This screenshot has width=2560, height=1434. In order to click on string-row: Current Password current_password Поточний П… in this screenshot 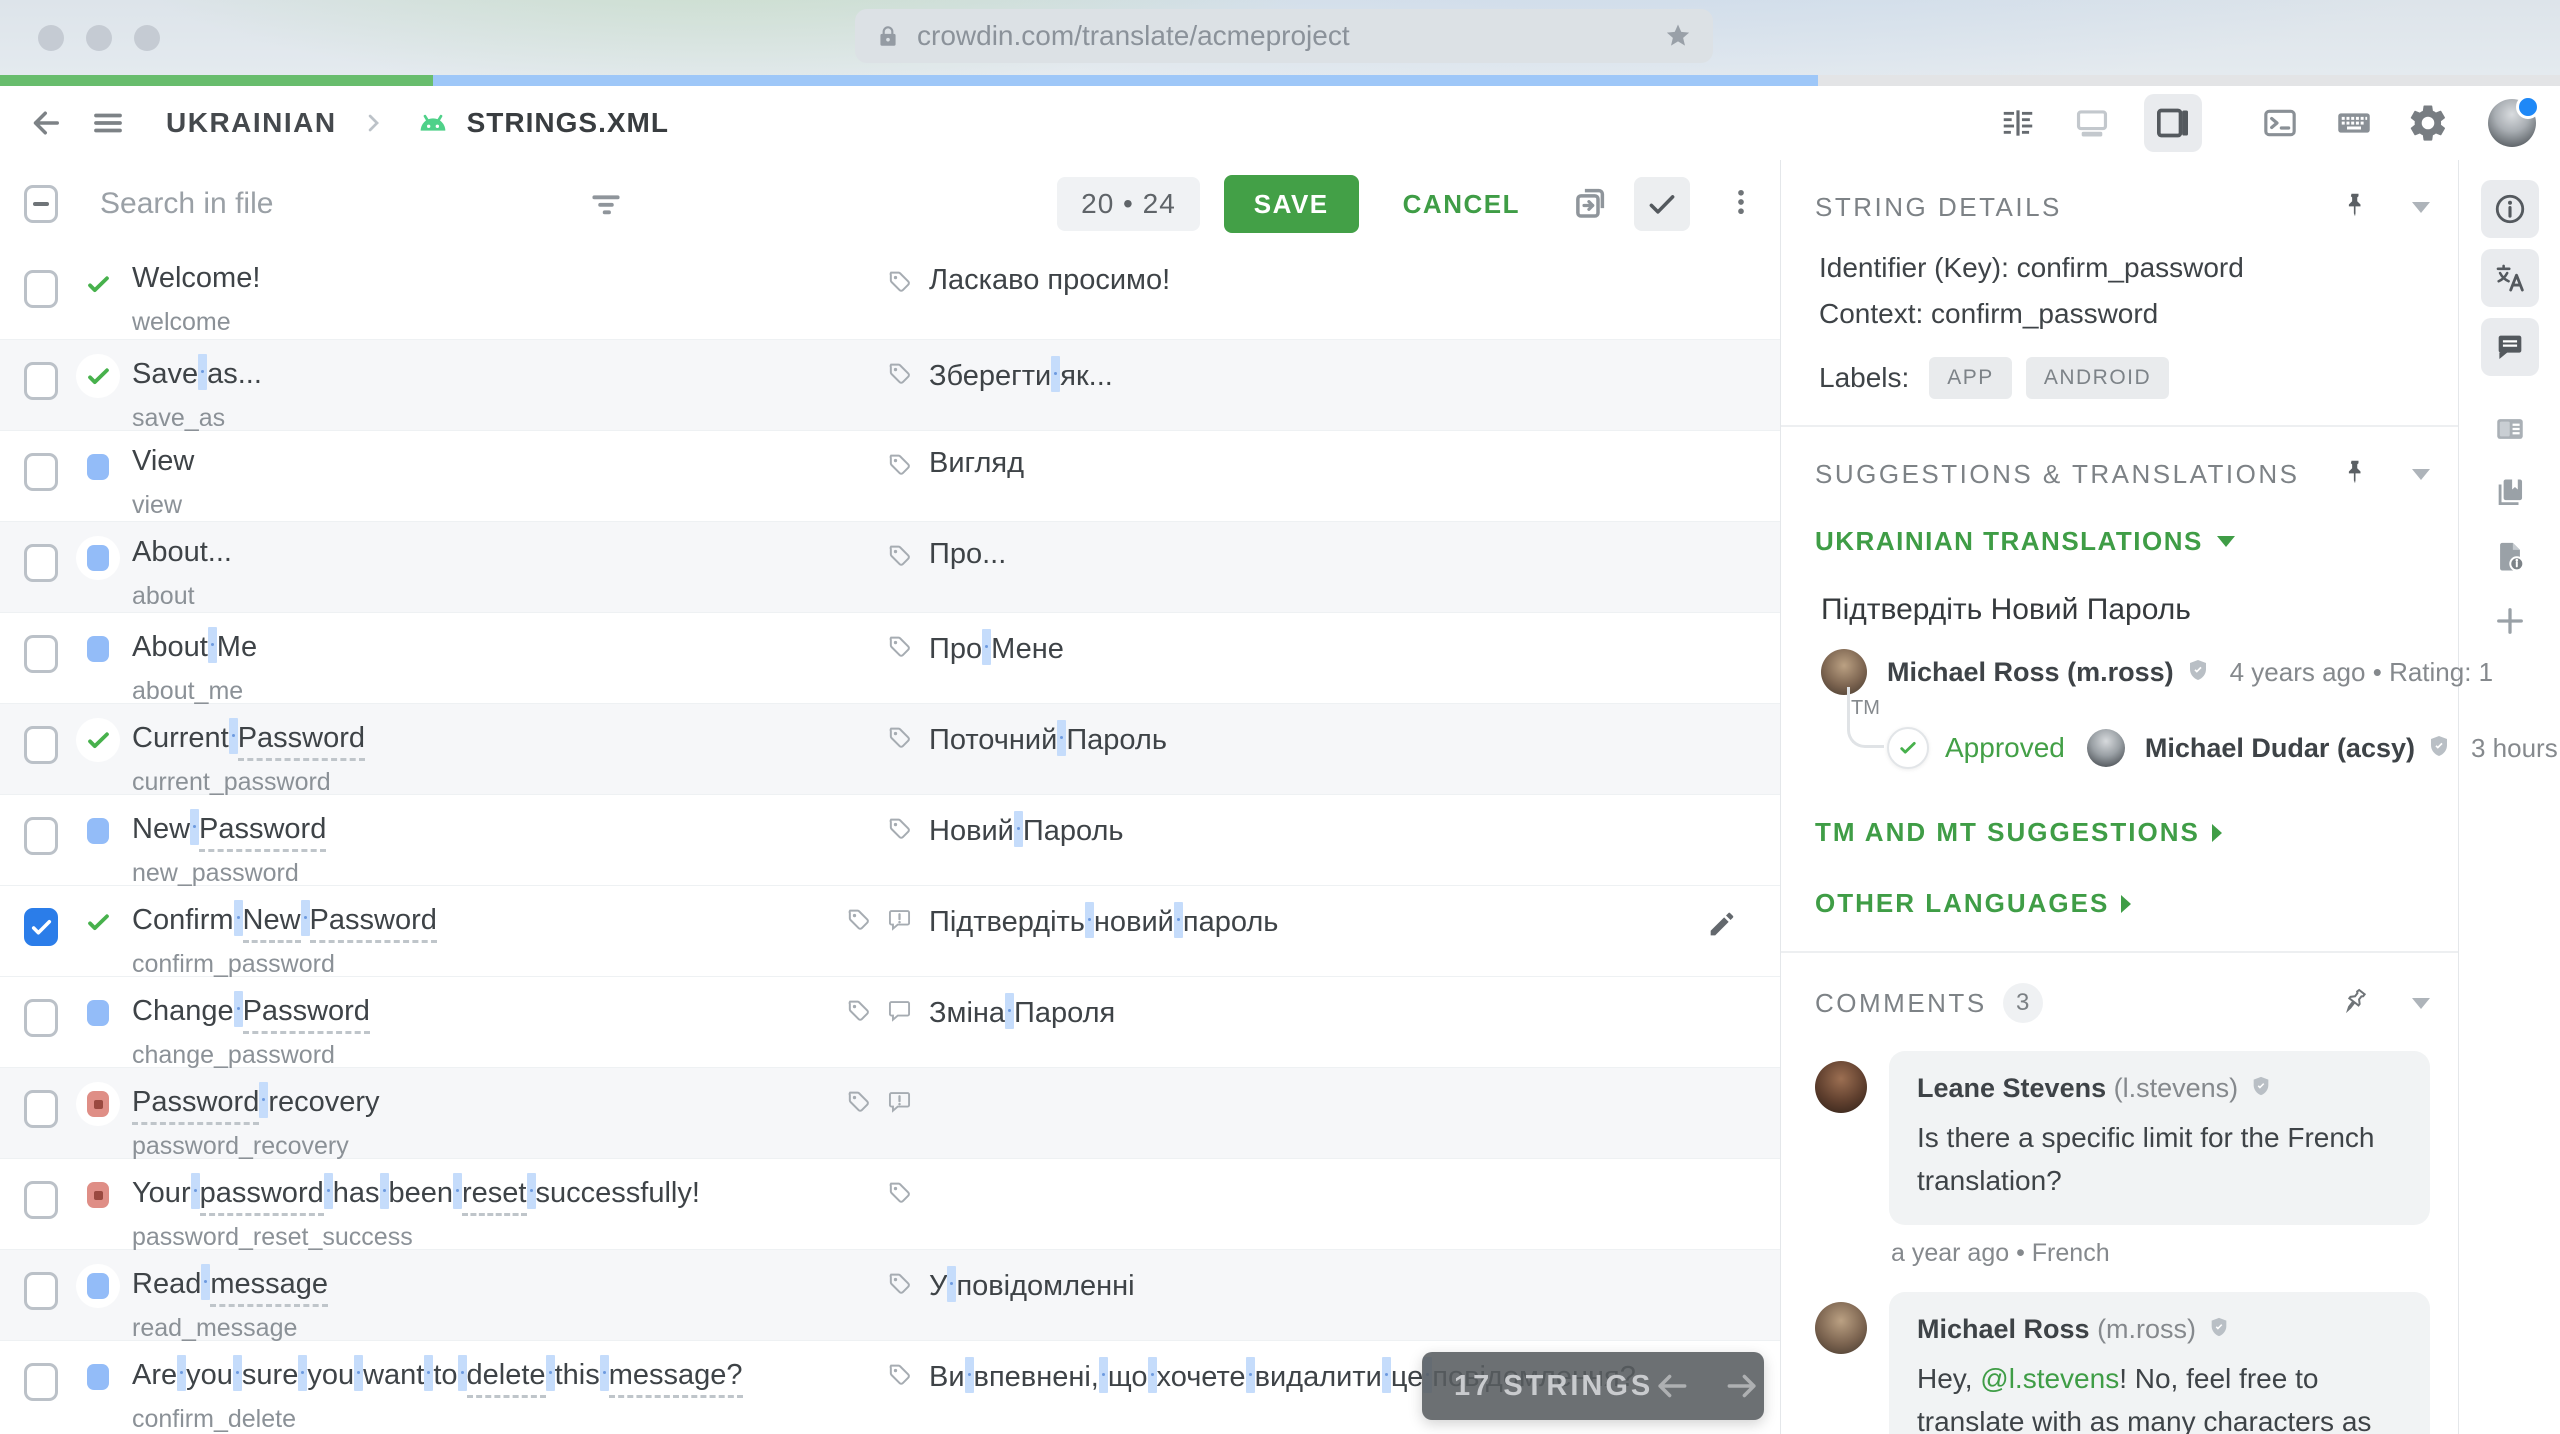, I will do `click(890, 749)`.